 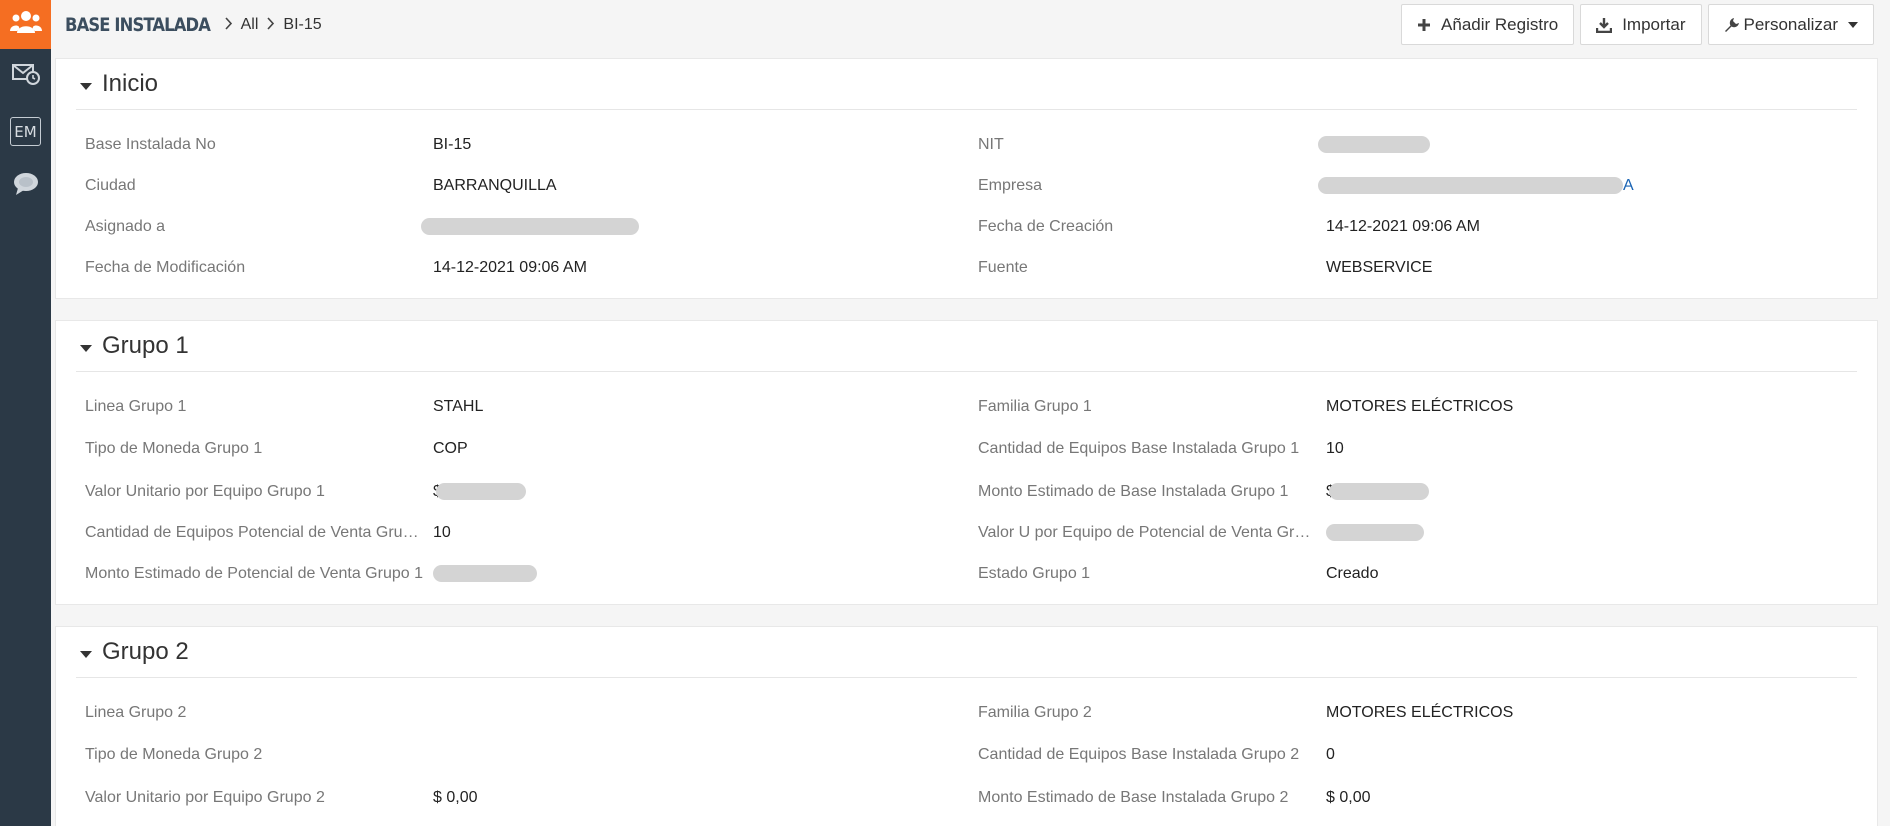 What do you see at coordinates (1034, 573) in the screenshot?
I see `field-label: Estado Grupo 1` at bounding box center [1034, 573].